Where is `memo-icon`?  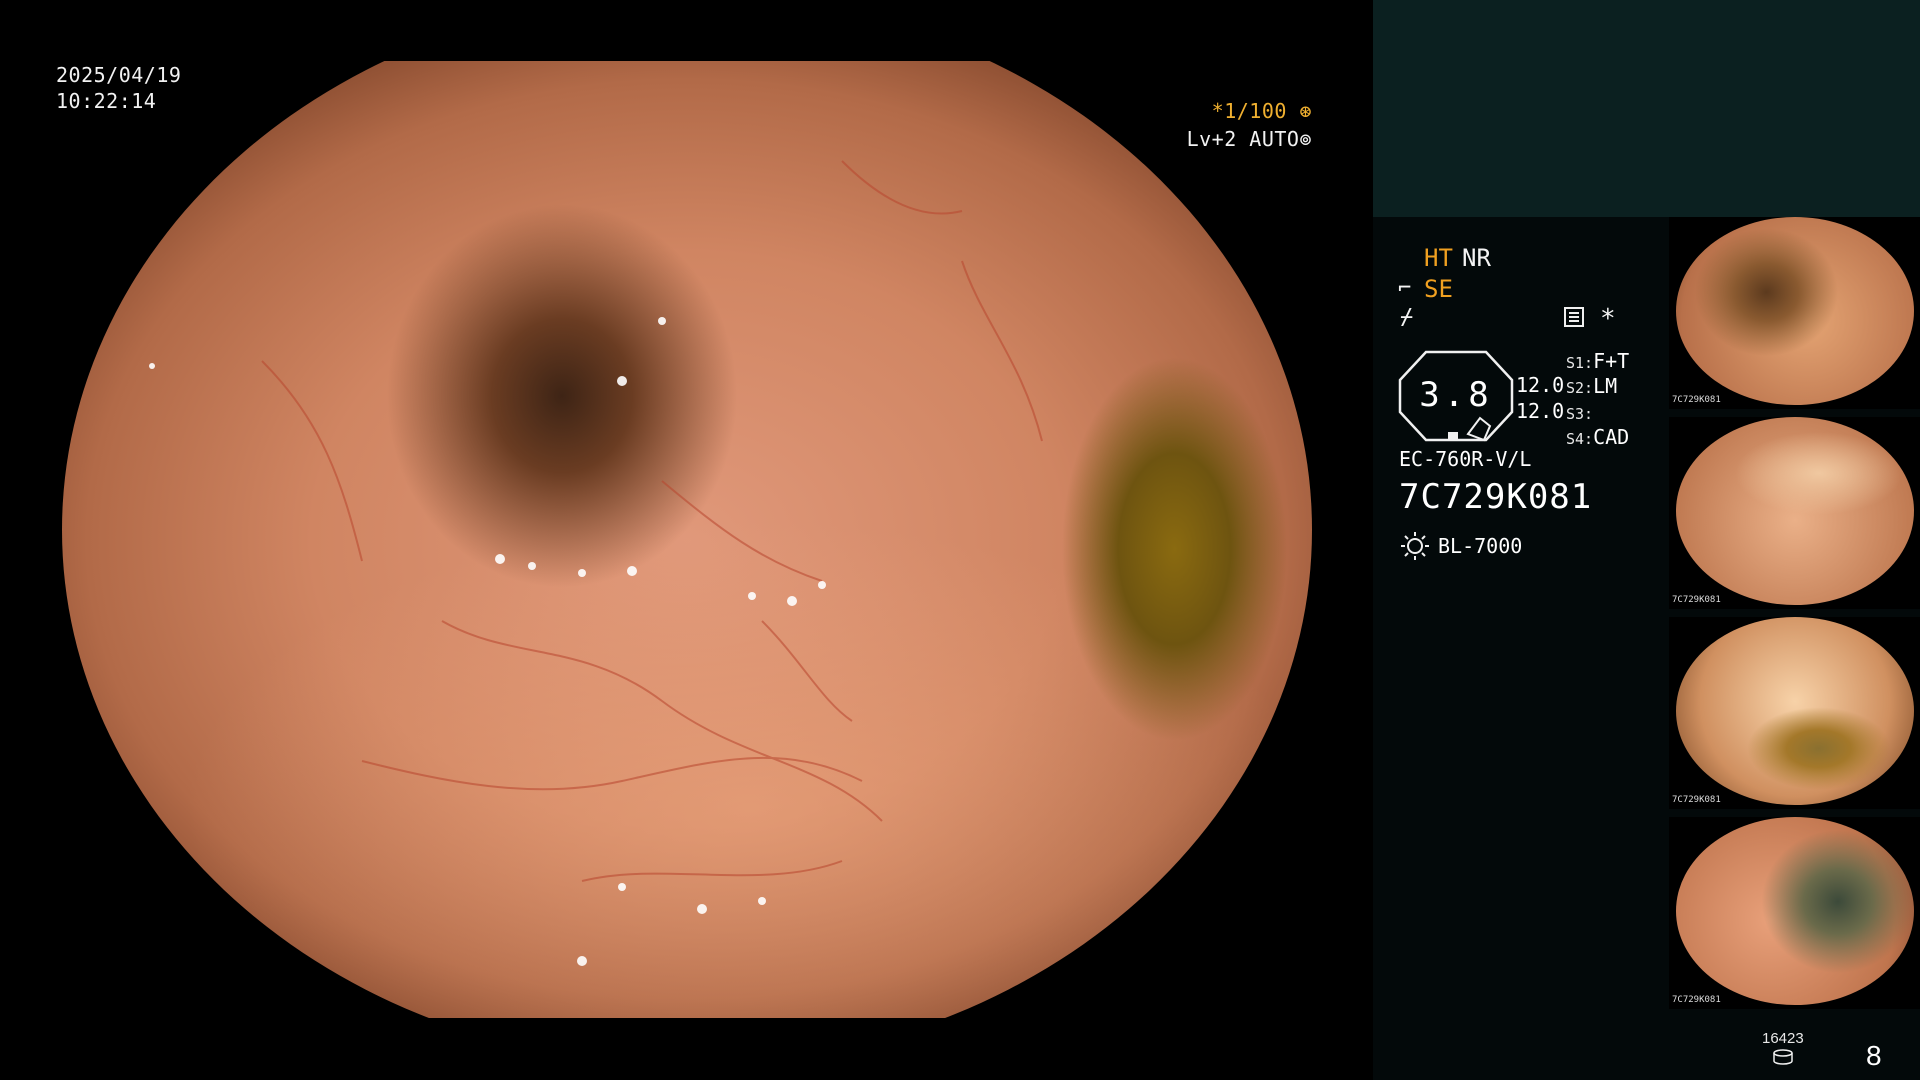 memo-icon is located at coordinates (1574, 317).